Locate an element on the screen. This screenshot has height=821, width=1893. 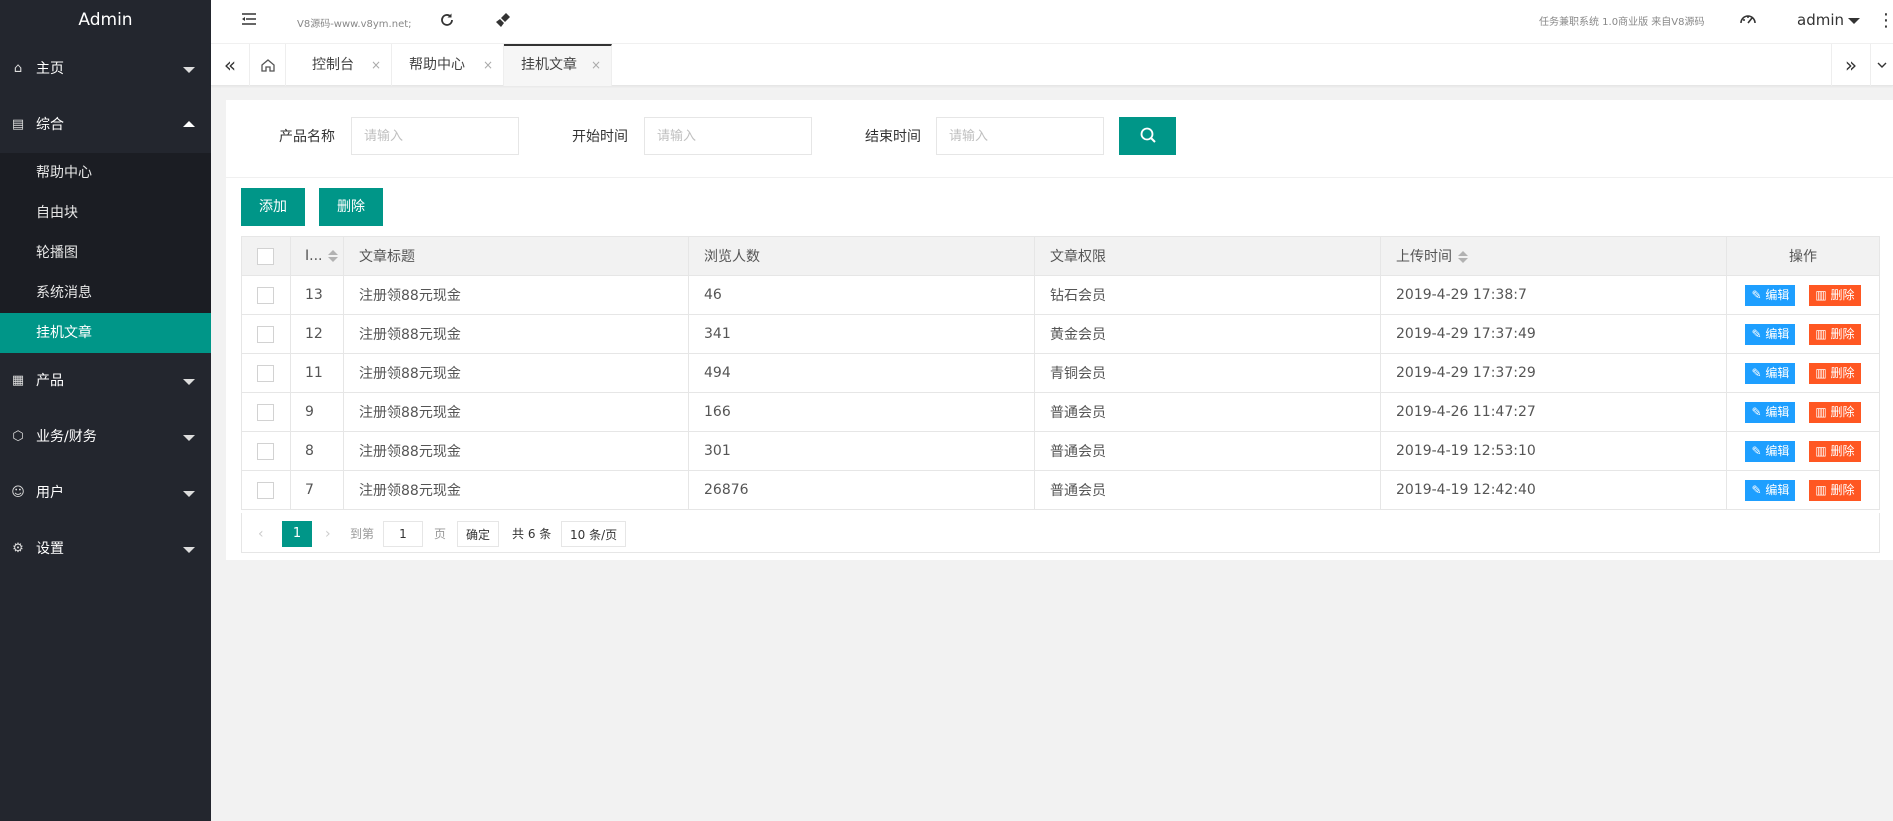
cell-id: 9 is located at coordinates (317, 412).